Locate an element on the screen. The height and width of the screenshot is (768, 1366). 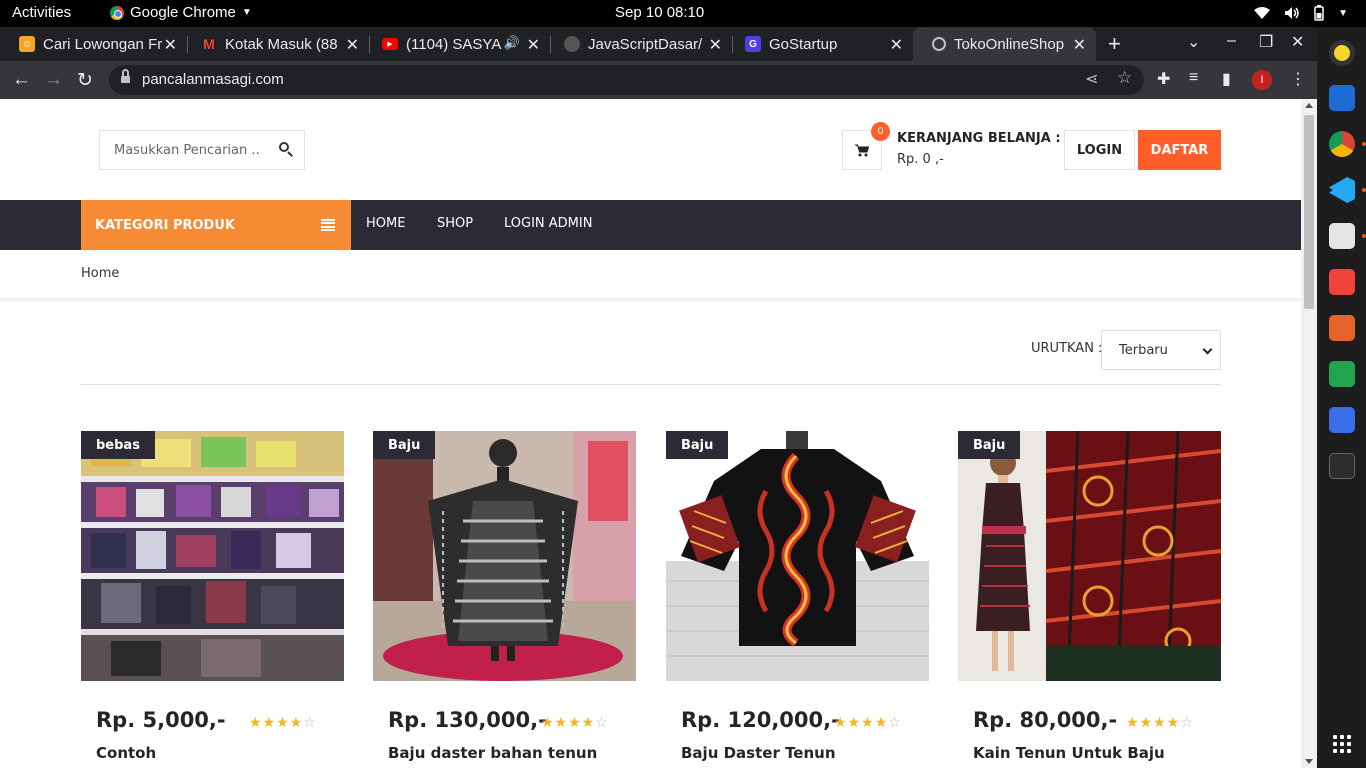
menu-kebab-icon: ⋮ is located at coordinates (1298, 79).